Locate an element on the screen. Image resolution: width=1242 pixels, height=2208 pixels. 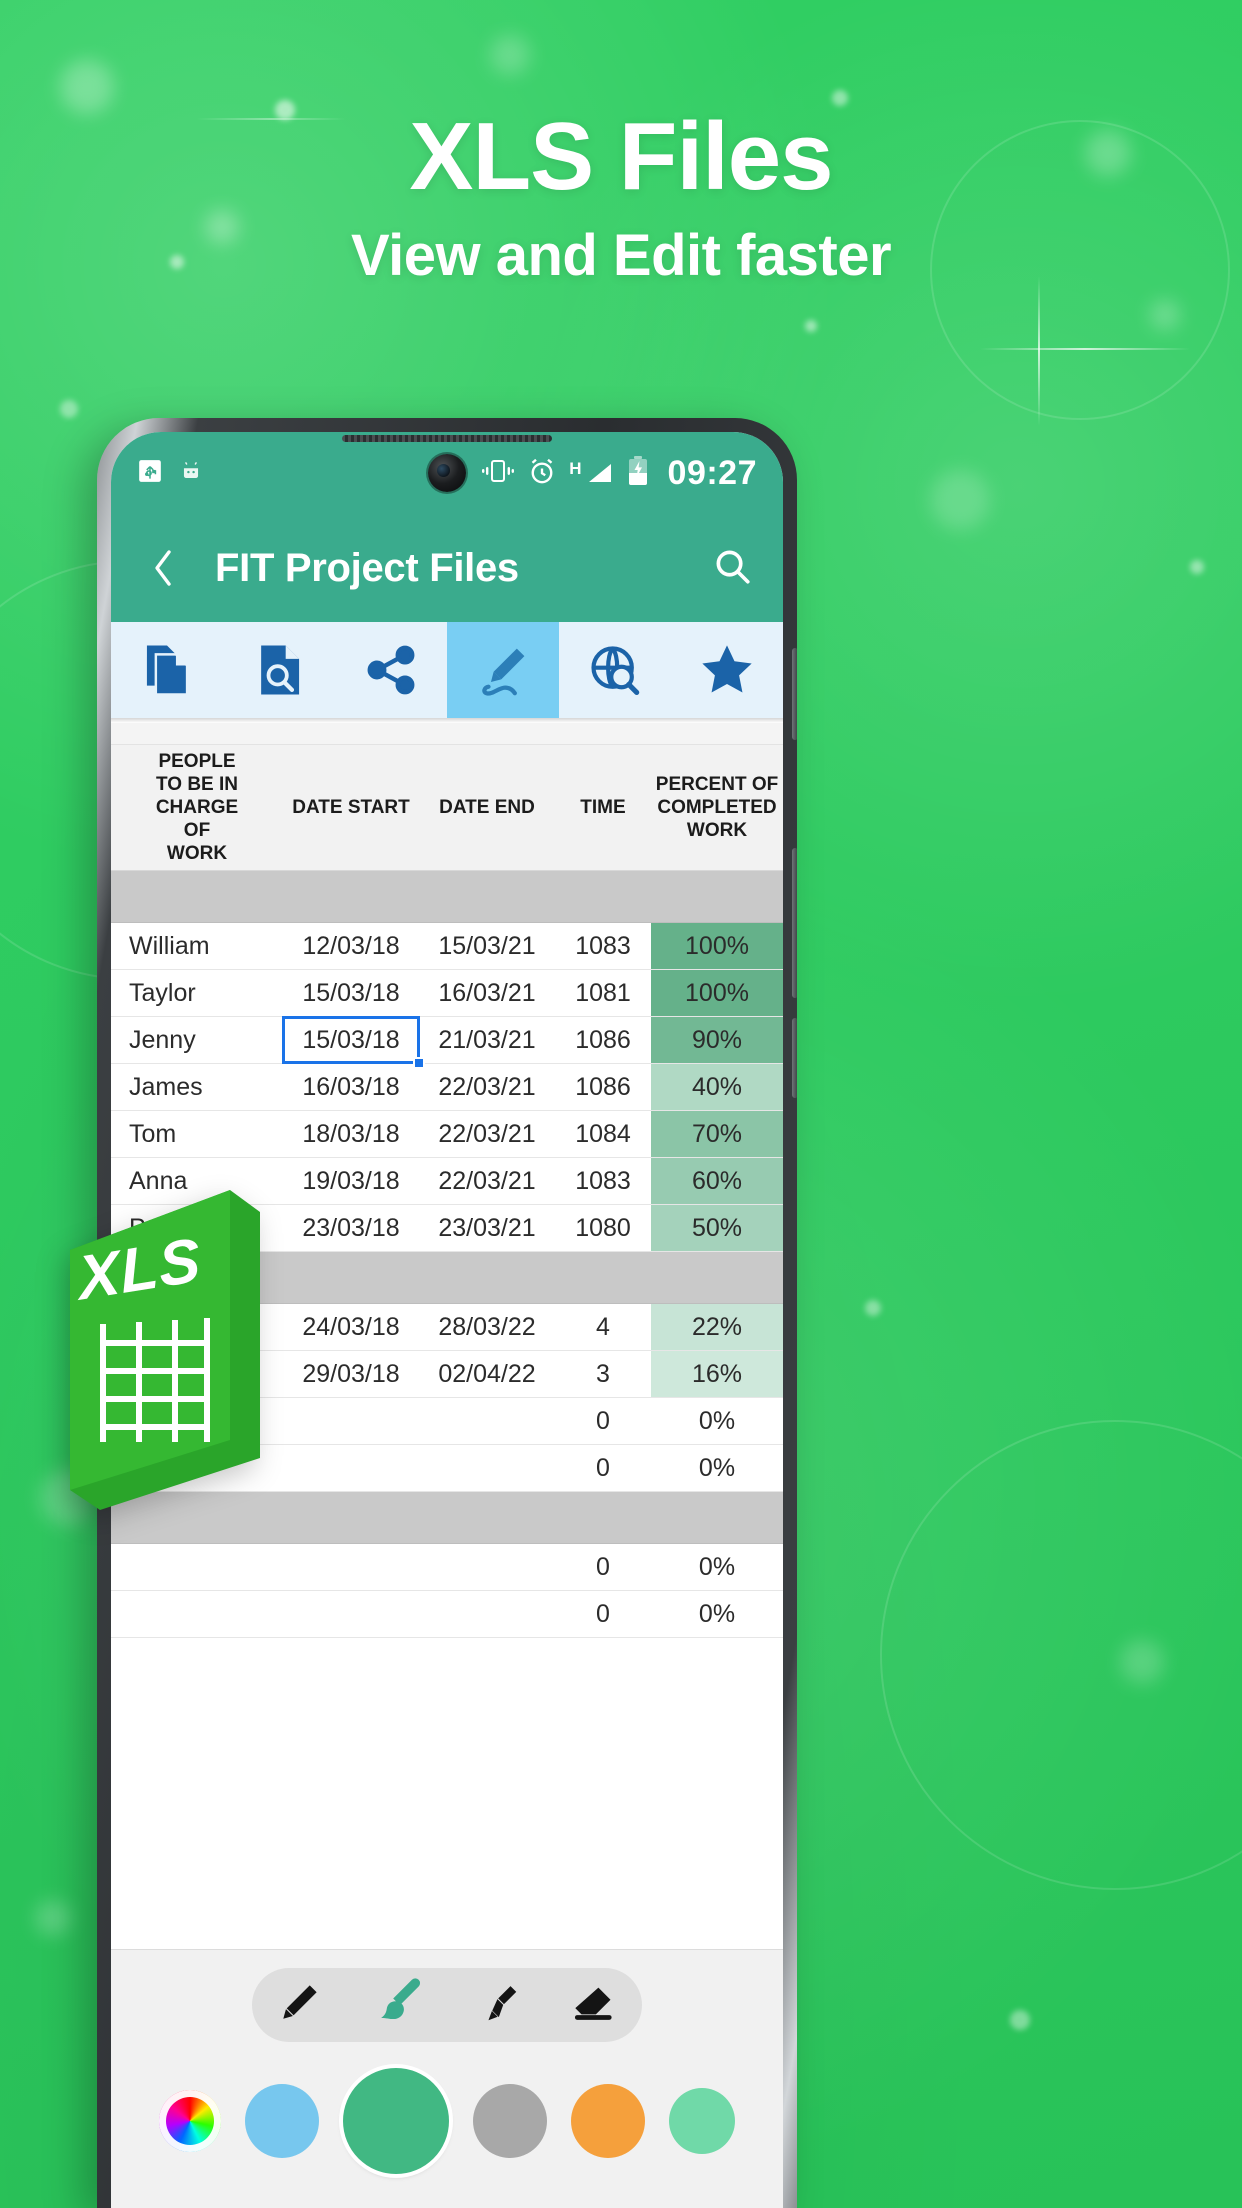
table-row: Taylor 15/03/18 16/03/21 1081 100% is located at coordinates (447, 993).